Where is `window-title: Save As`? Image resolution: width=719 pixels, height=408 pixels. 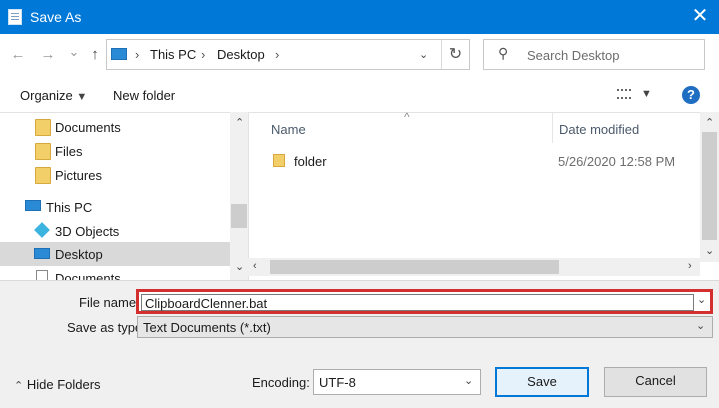 window-title: Save As is located at coordinates (56, 17).